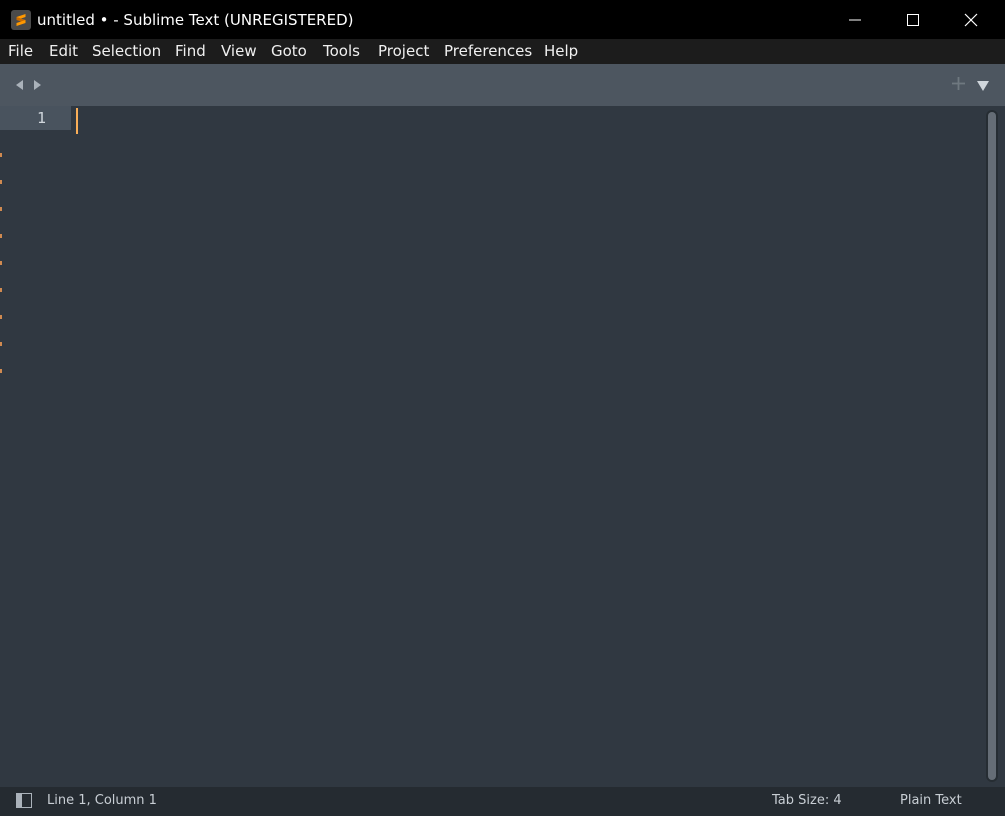  I want to click on menu-goto: Goto, so click(289, 51).